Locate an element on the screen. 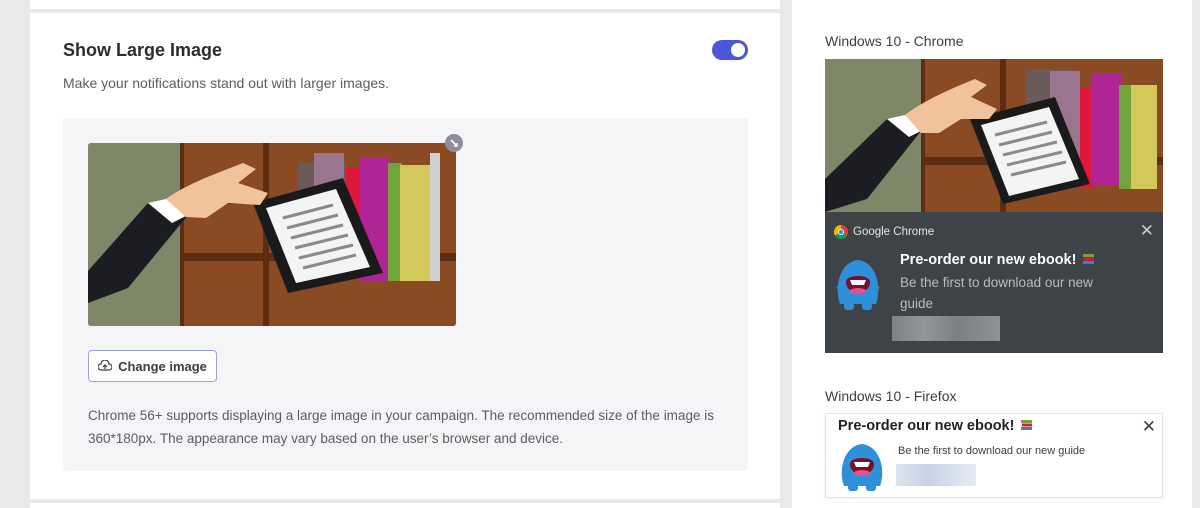  large-image-preview is located at coordinates (272, 234).